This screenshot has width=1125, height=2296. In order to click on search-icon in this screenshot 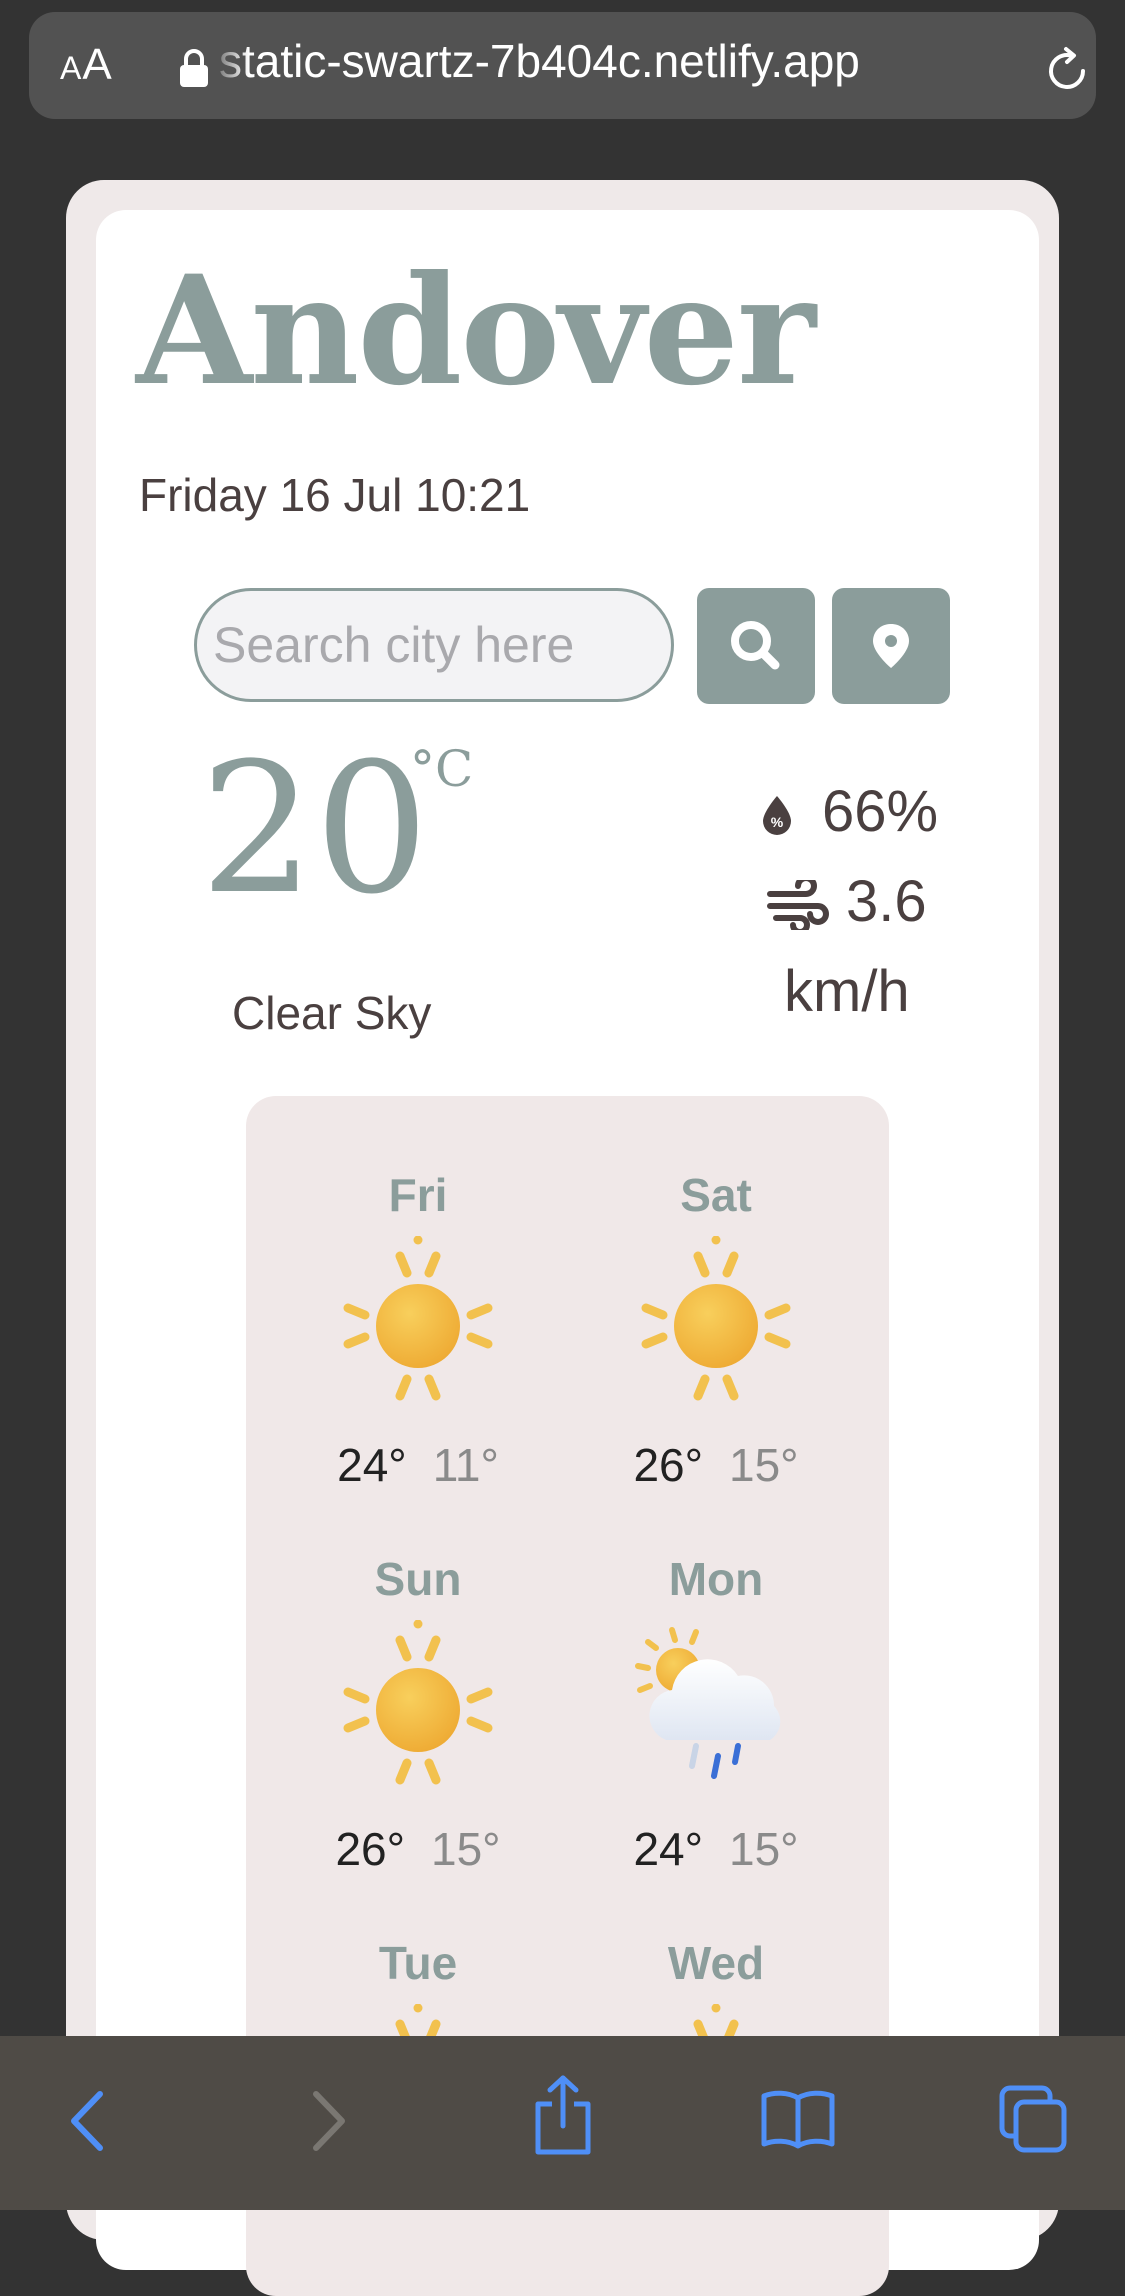, I will do `click(755, 645)`.